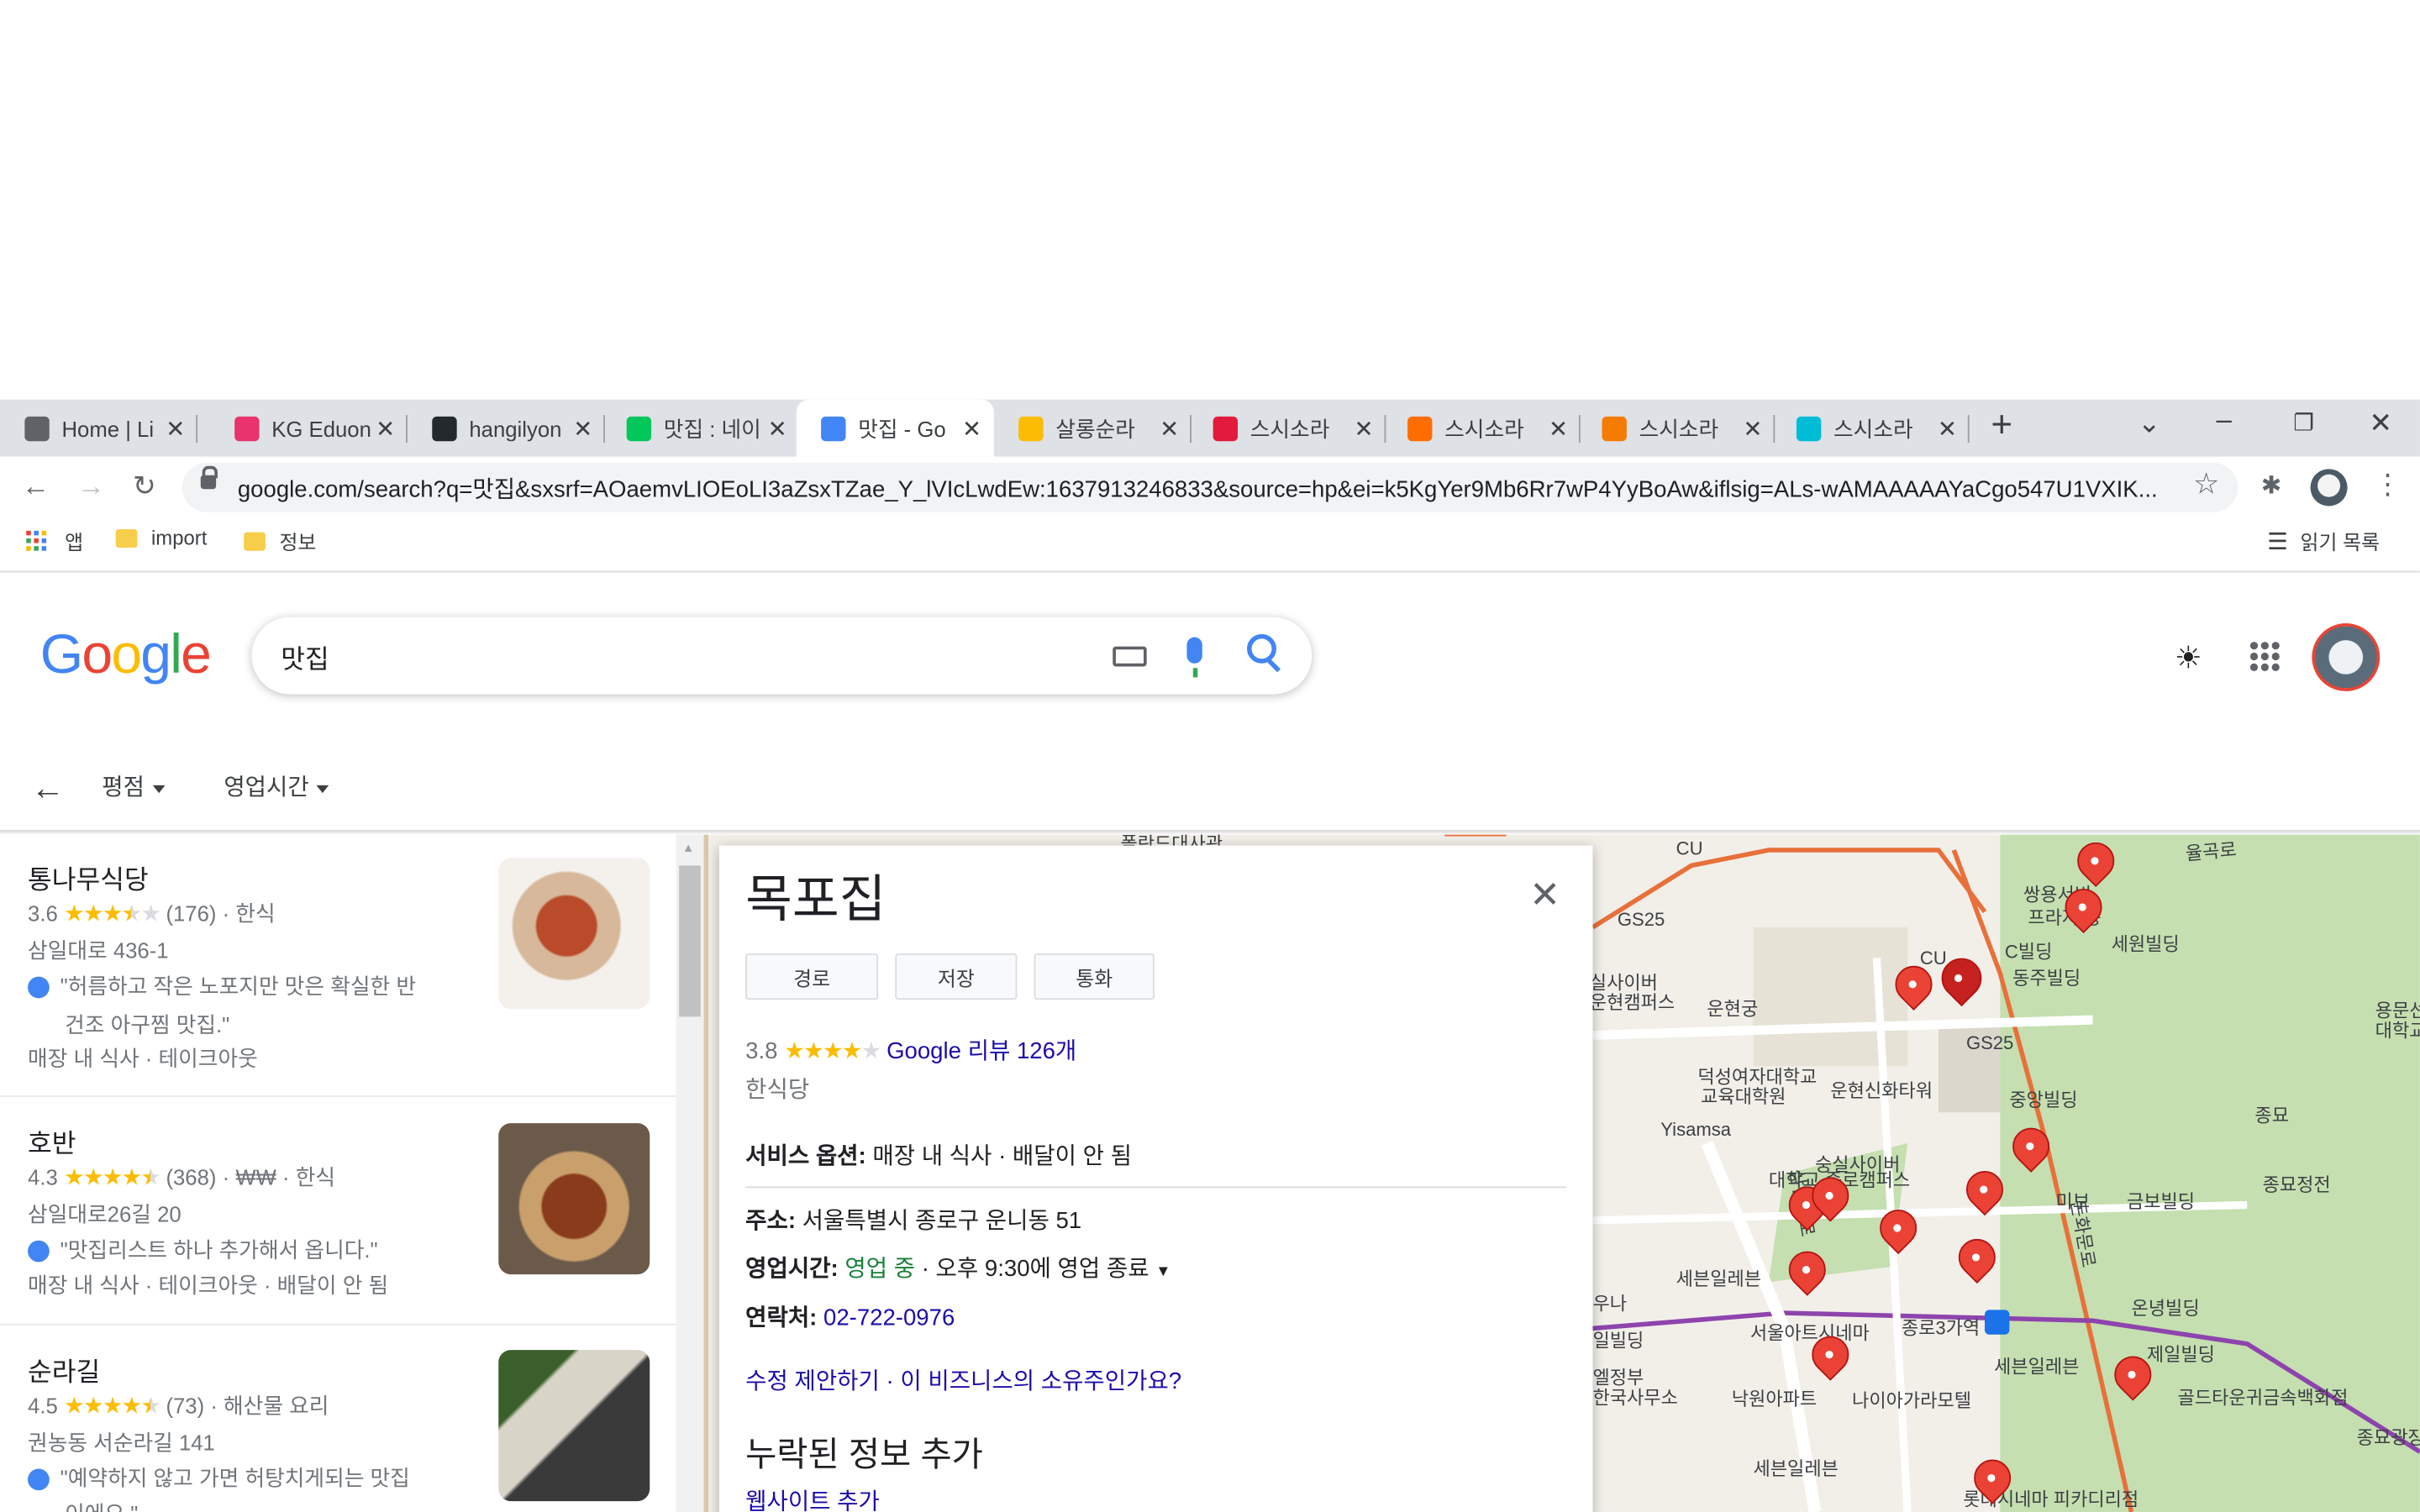 The image size is (2420, 1512). What do you see at coordinates (126, 654) in the screenshot?
I see `google-logo: Google` at bounding box center [126, 654].